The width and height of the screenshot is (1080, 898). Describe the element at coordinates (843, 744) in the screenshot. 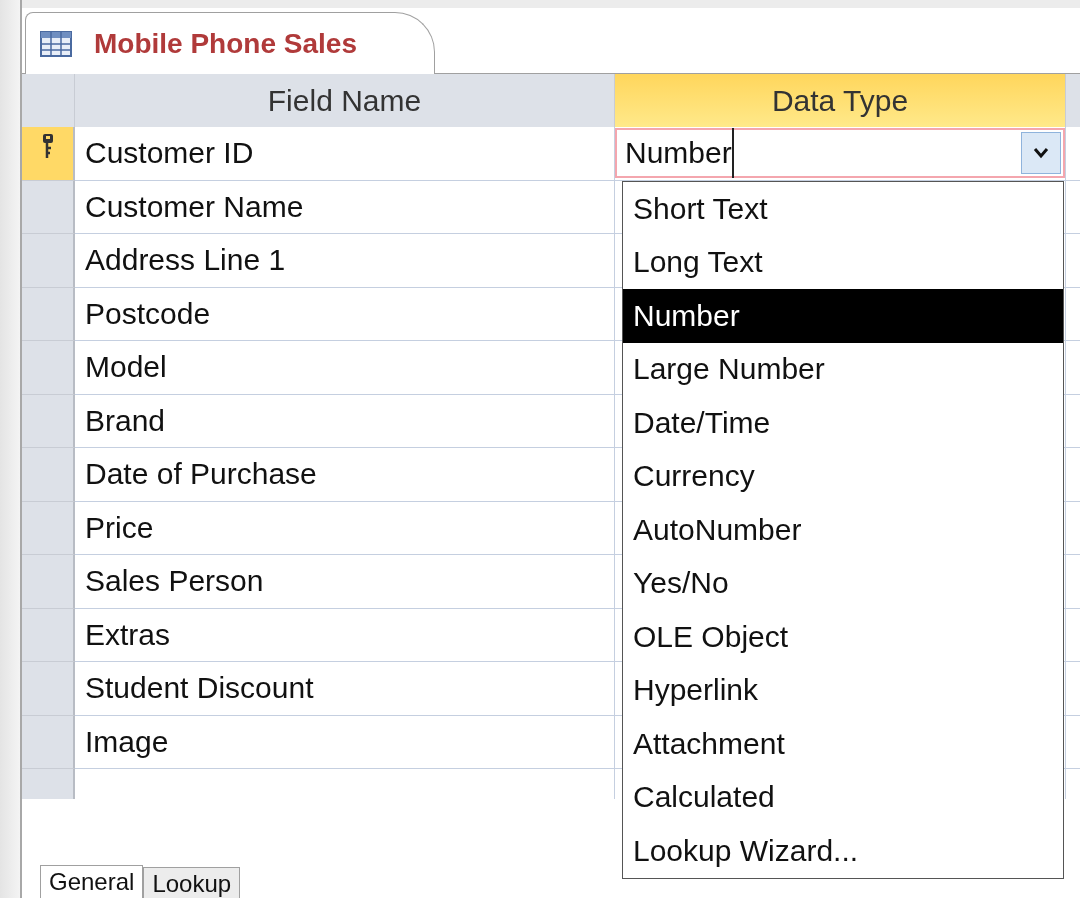

I see `dropdown-option: Attachment` at that location.